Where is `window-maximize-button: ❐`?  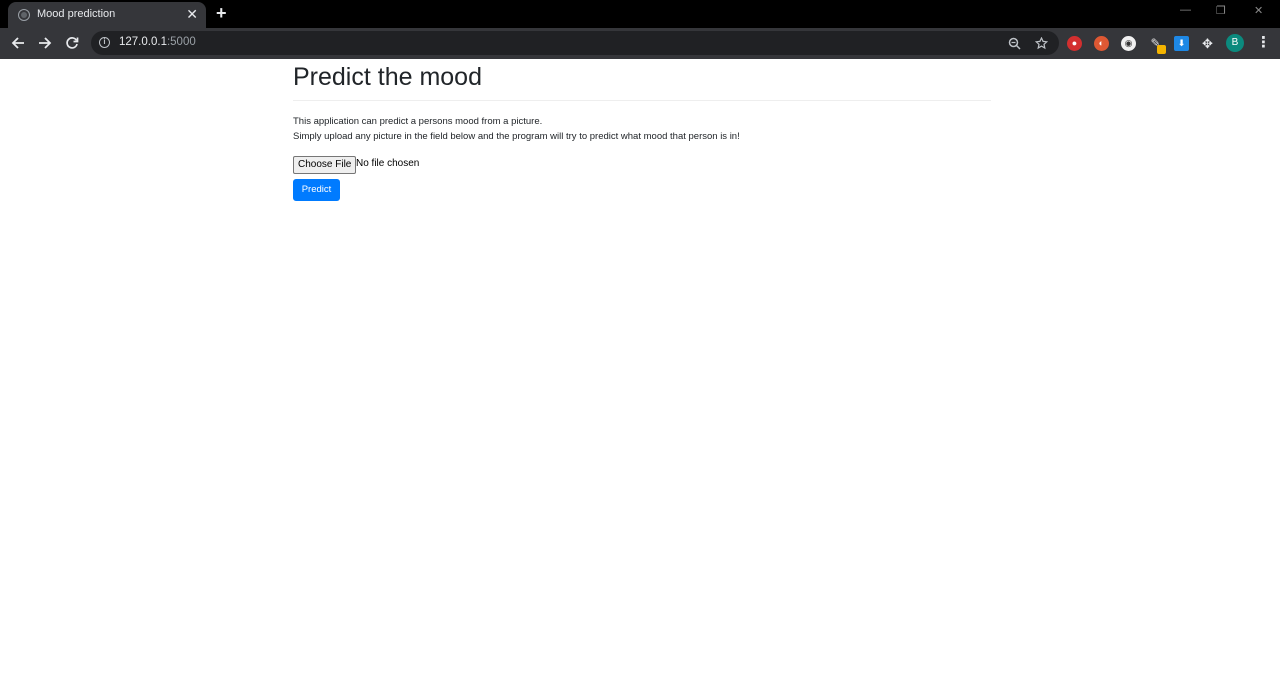 window-maximize-button: ❐ is located at coordinates (1221, 10).